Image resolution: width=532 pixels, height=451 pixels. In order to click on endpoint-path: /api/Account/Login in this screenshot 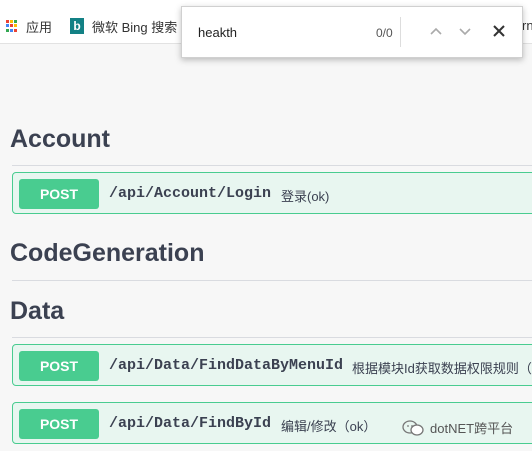, I will do `click(190, 193)`.